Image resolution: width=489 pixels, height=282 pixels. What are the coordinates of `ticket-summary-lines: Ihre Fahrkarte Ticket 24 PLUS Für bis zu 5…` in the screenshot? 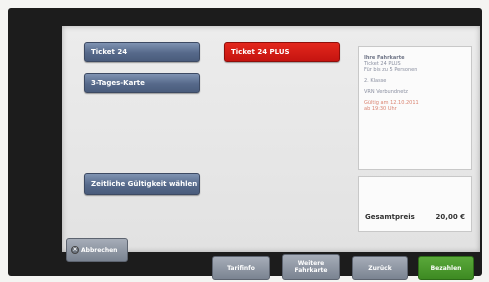 It's located at (415, 83).